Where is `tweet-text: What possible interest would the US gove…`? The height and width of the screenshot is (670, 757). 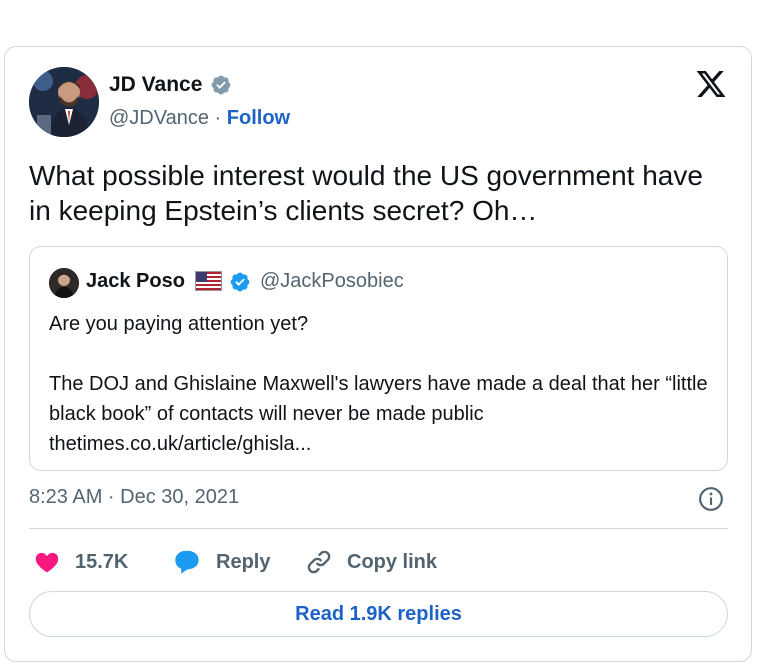
tweet-text: What possible interest would the US gove… is located at coordinates (366, 193).